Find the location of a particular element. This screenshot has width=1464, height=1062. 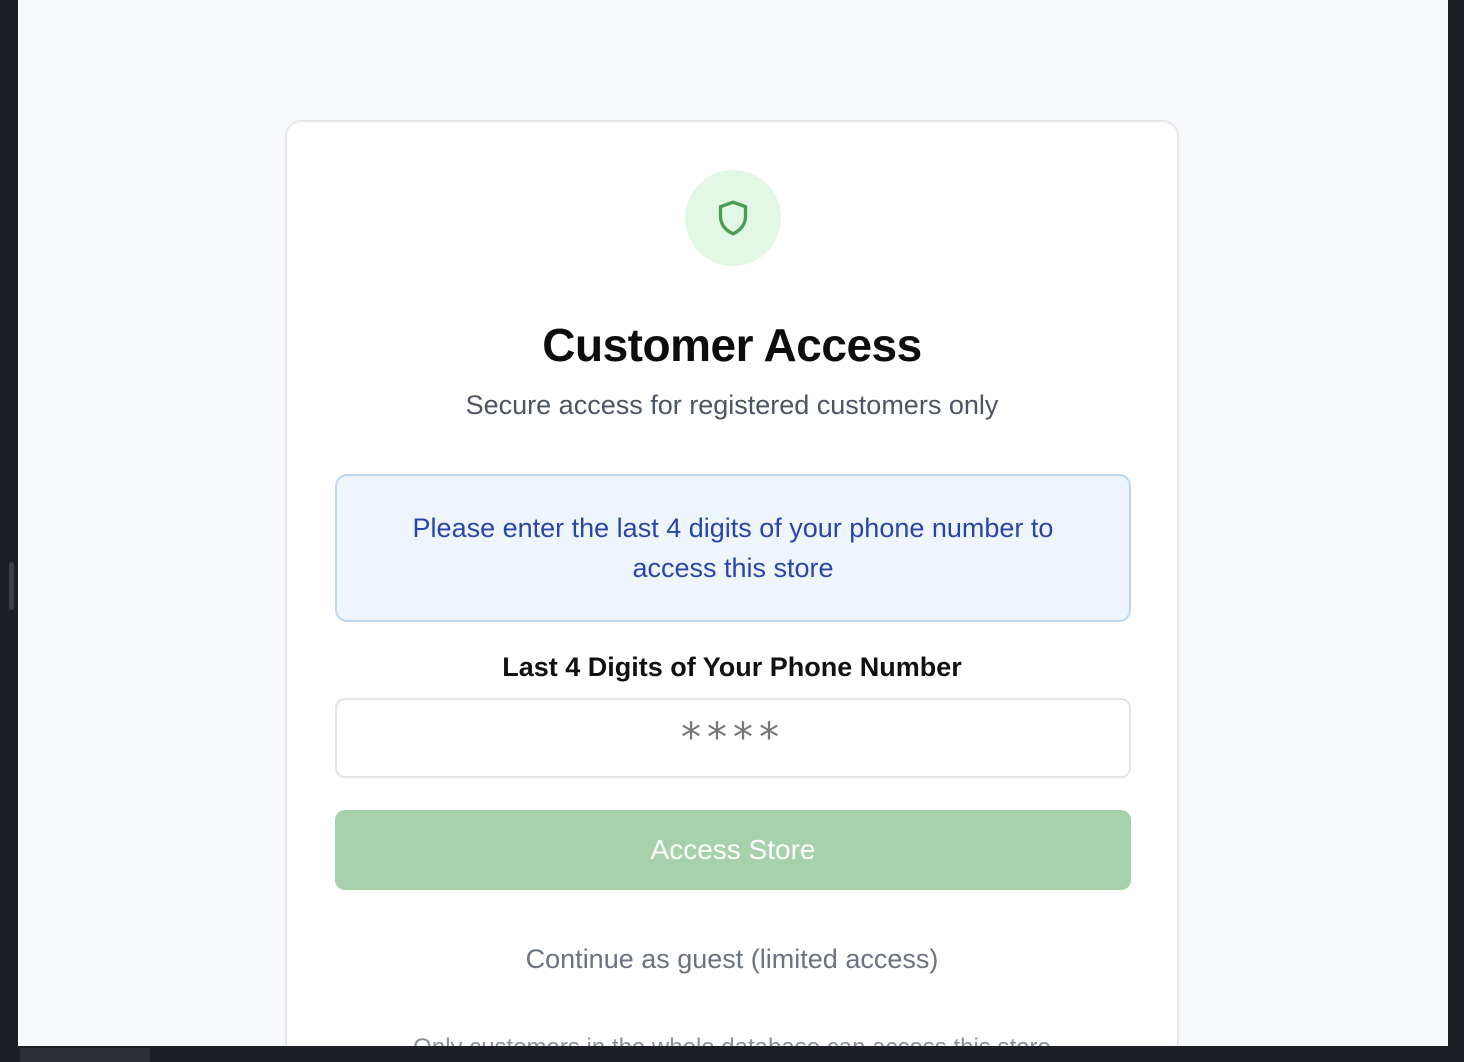

phone-digits-input is located at coordinates (733, 738).